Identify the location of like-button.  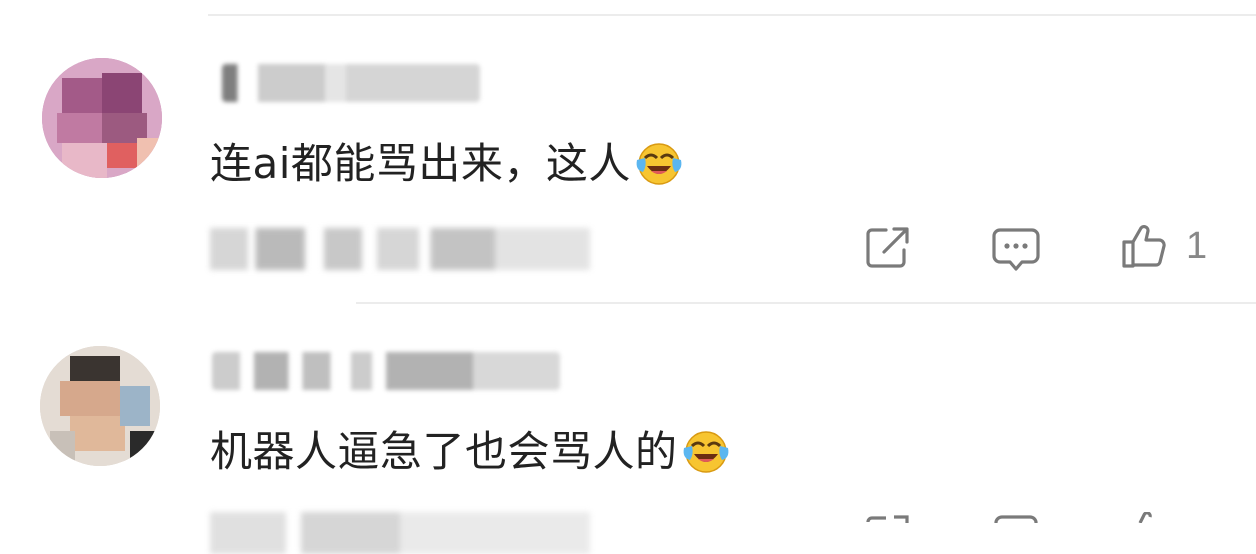
(1144, 517).